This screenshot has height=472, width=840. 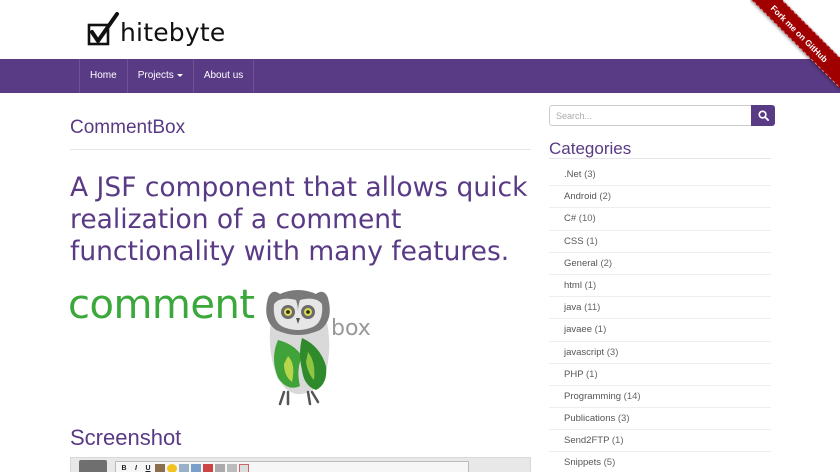 I want to click on category-item: PHP (1), so click(x=660, y=375).